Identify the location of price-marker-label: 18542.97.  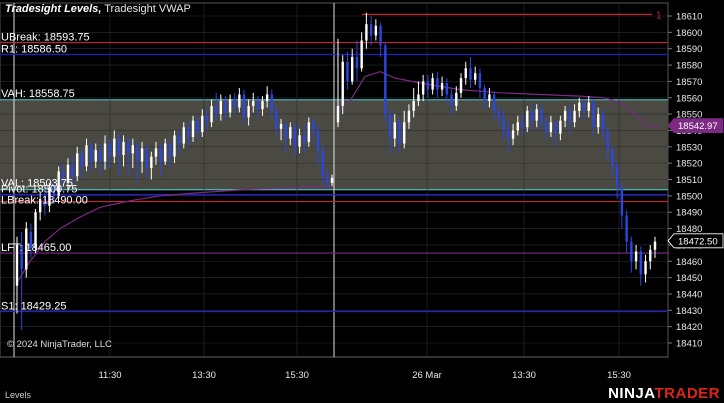
(698, 126).